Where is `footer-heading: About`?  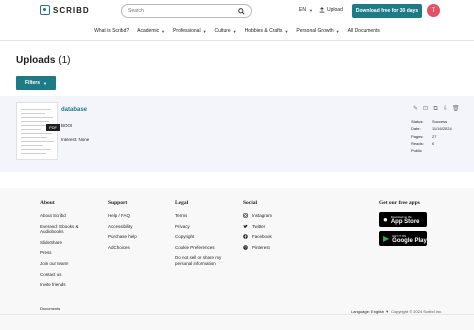 footer-heading: About is located at coordinates (47, 203).